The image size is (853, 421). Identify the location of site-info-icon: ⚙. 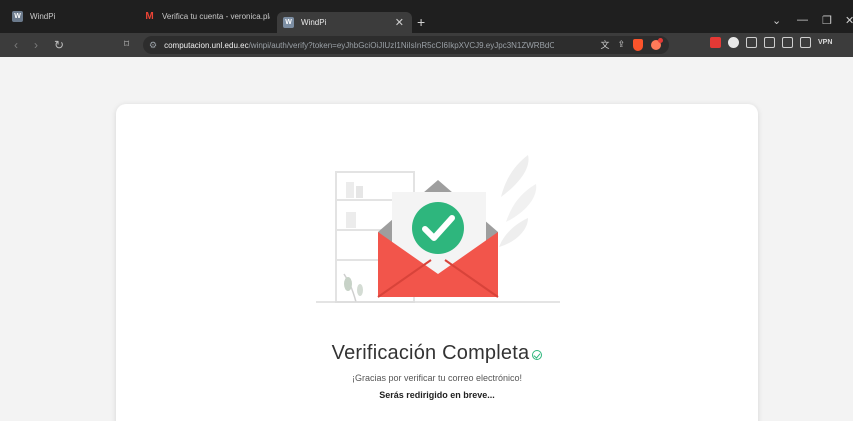
(153, 45).